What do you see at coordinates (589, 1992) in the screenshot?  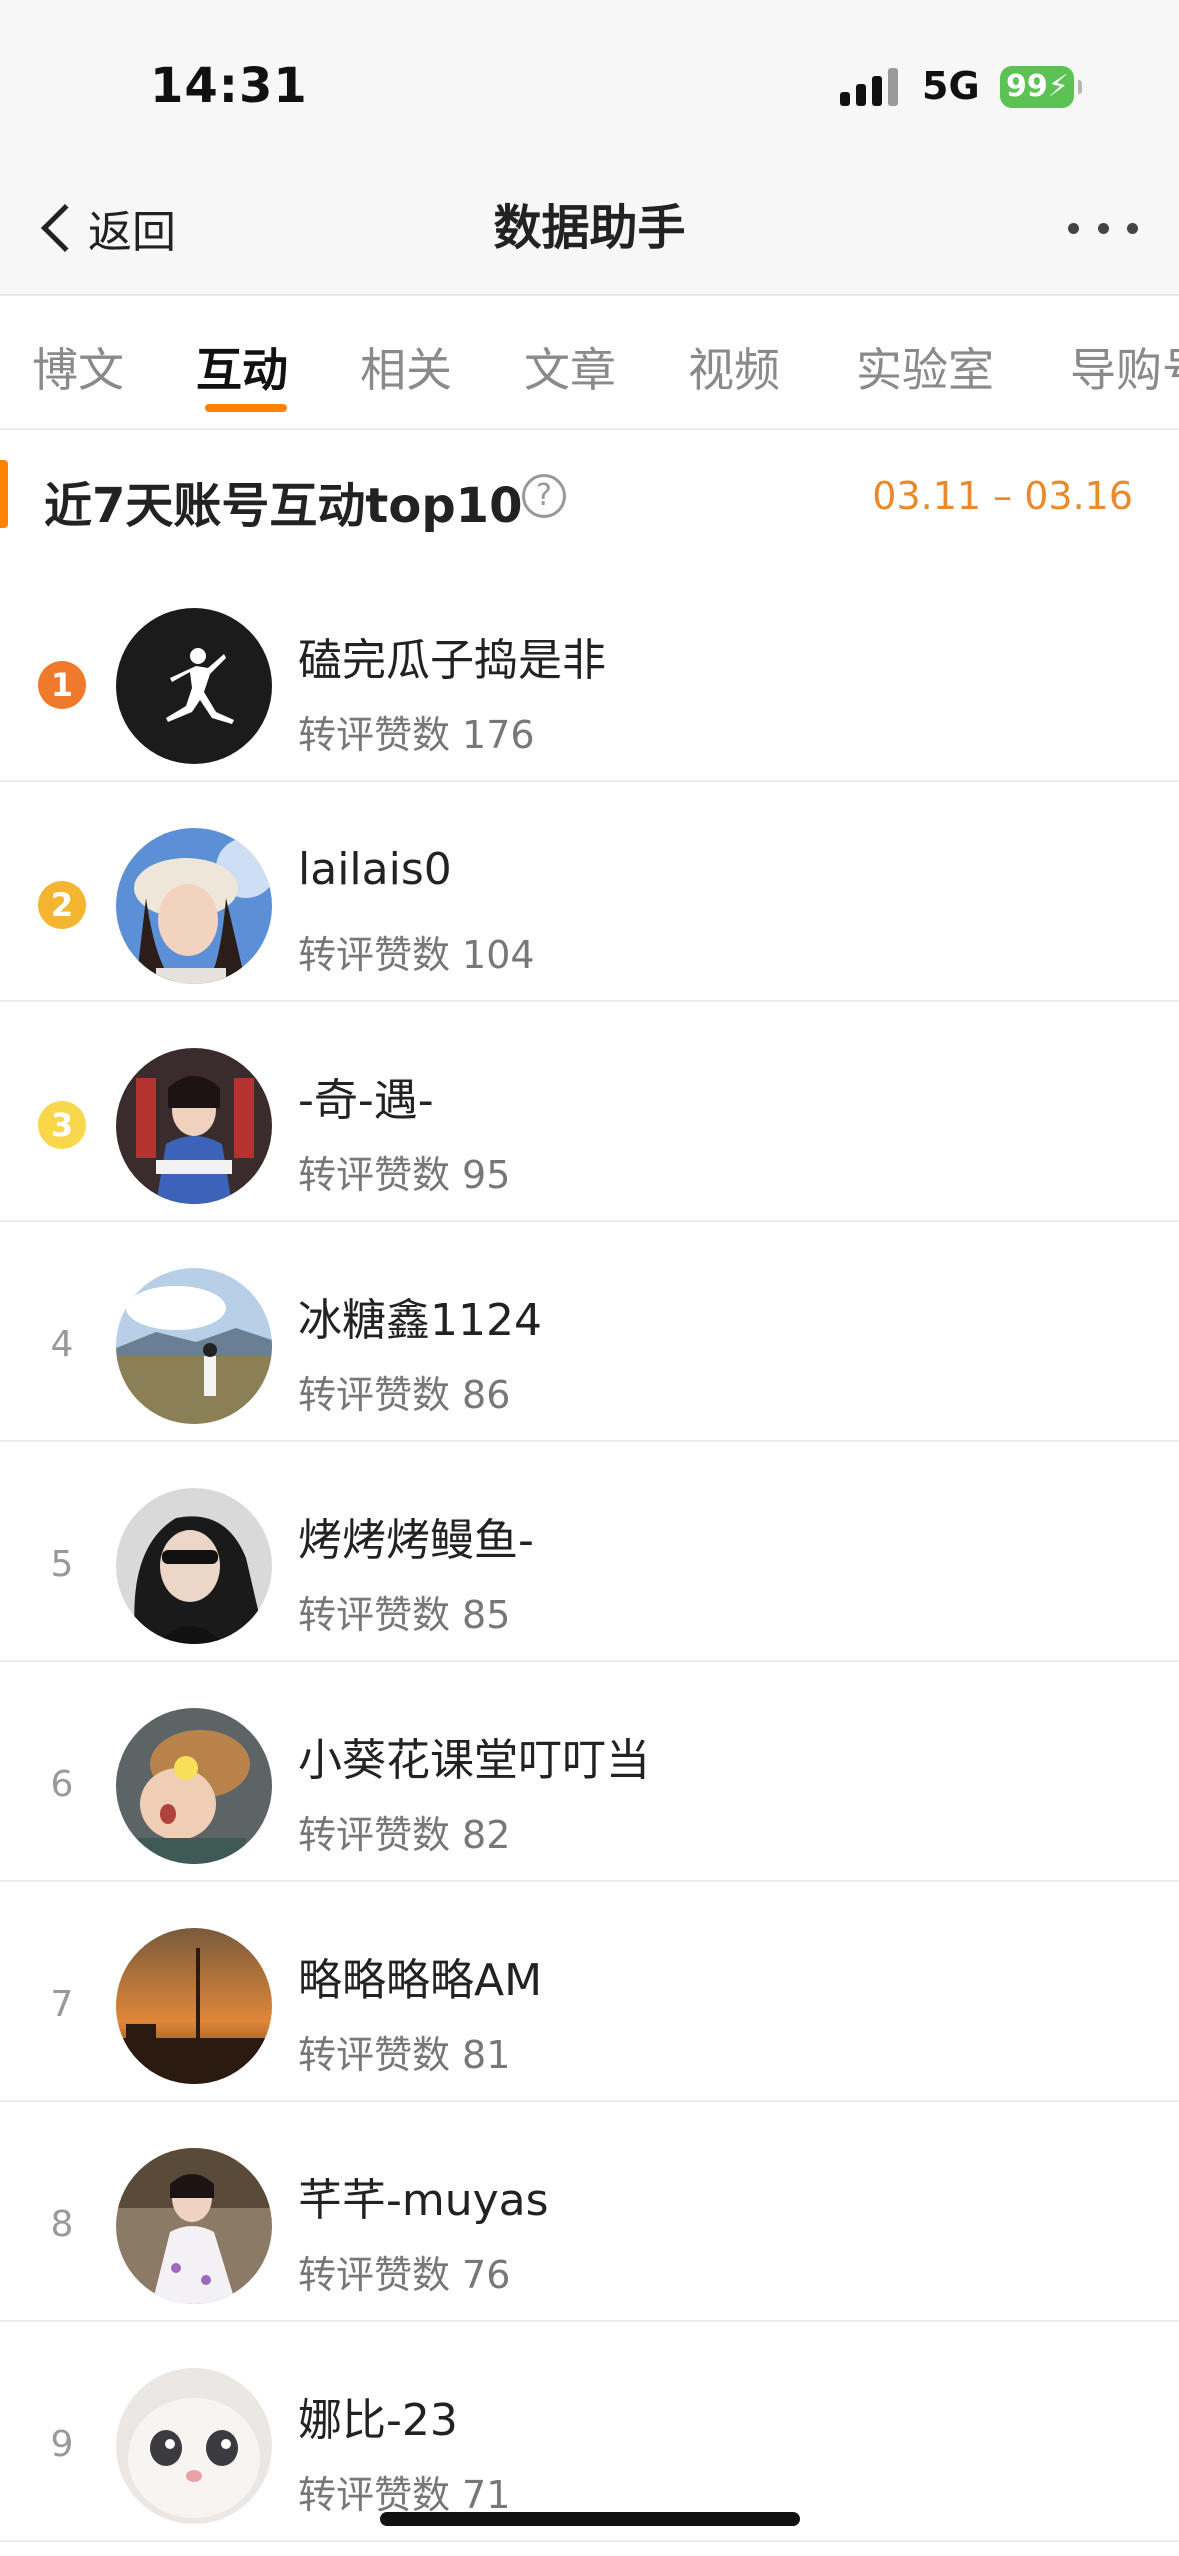 I see `list-item: 7 略略略略AM 转评赞数 81` at bounding box center [589, 1992].